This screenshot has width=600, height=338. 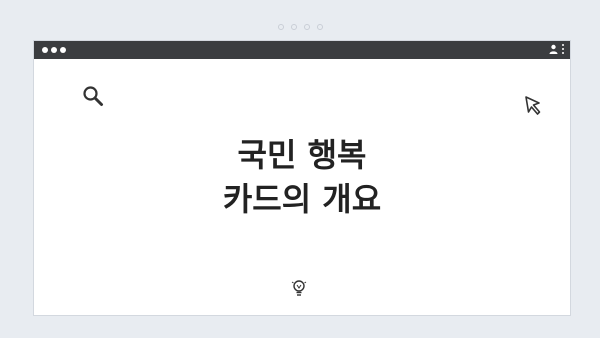 I want to click on titlebar-actions, so click(x=556, y=48).